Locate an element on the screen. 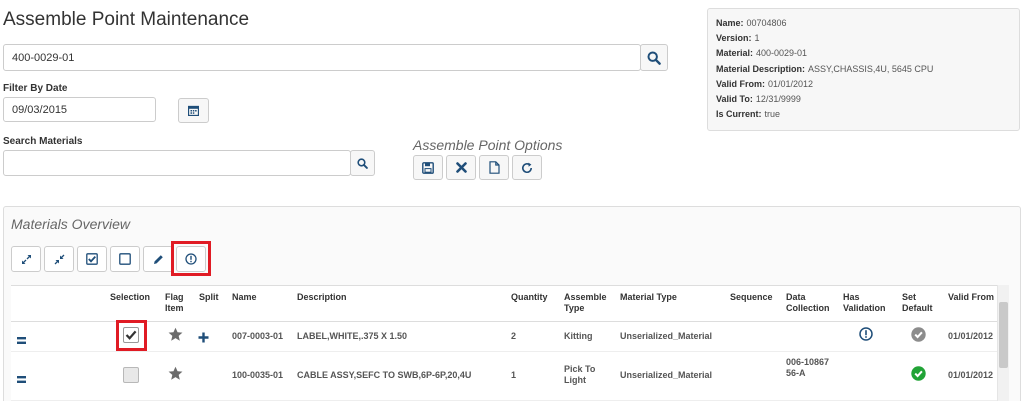  column-header-name: Name is located at coordinates (244, 297).